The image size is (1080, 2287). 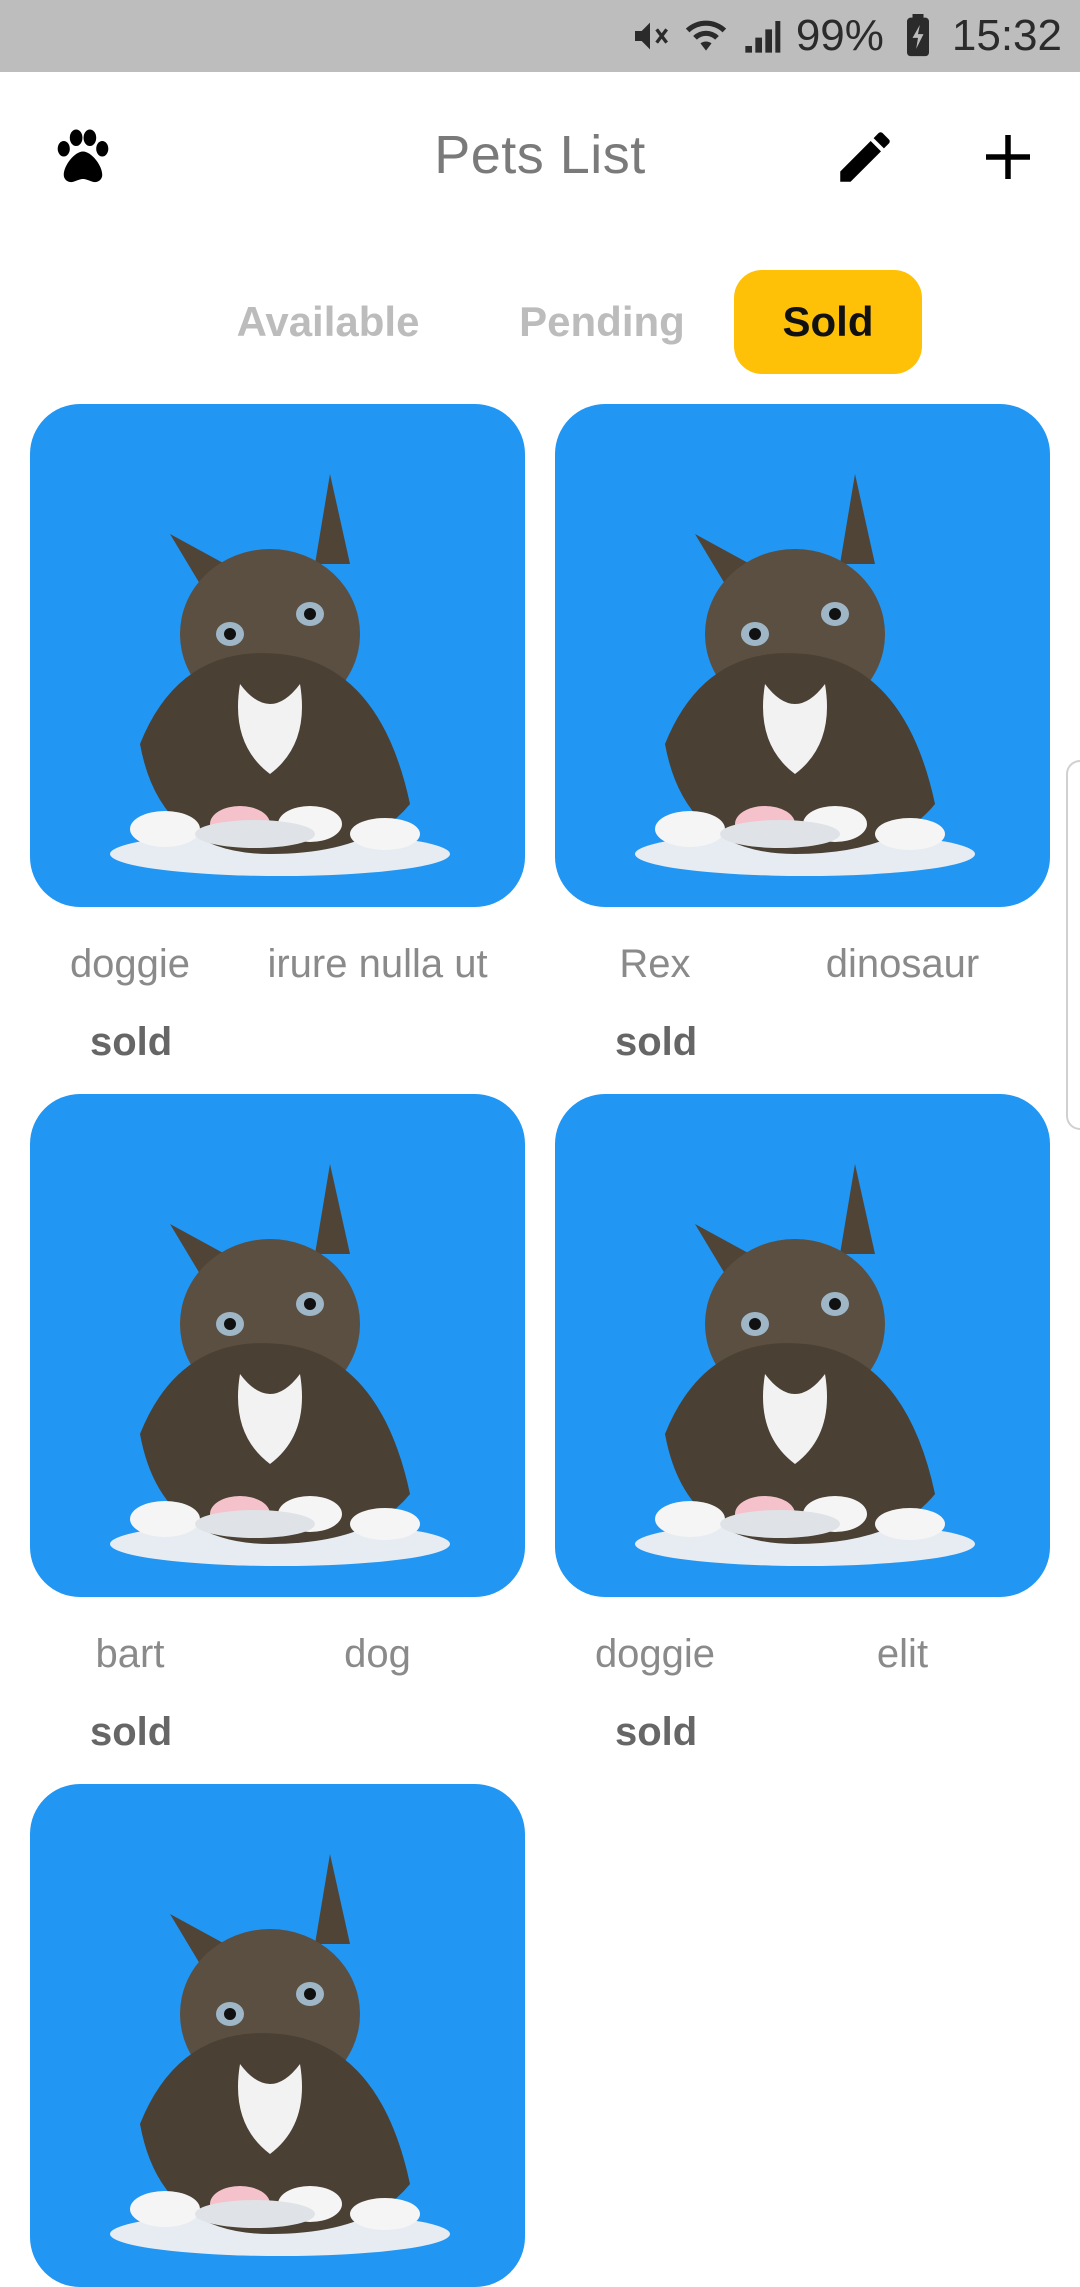 I want to click on tab-sold: Sold, so click(x=828, y=322).